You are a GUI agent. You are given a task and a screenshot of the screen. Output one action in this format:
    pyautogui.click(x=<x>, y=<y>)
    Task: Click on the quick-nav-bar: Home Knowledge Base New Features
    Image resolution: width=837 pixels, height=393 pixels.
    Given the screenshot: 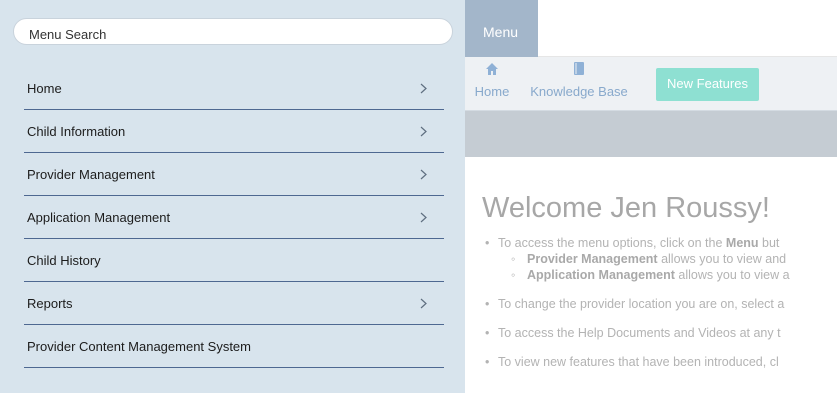 What is the action you would take?
    pyautogui.click(x=651, y=84)
    